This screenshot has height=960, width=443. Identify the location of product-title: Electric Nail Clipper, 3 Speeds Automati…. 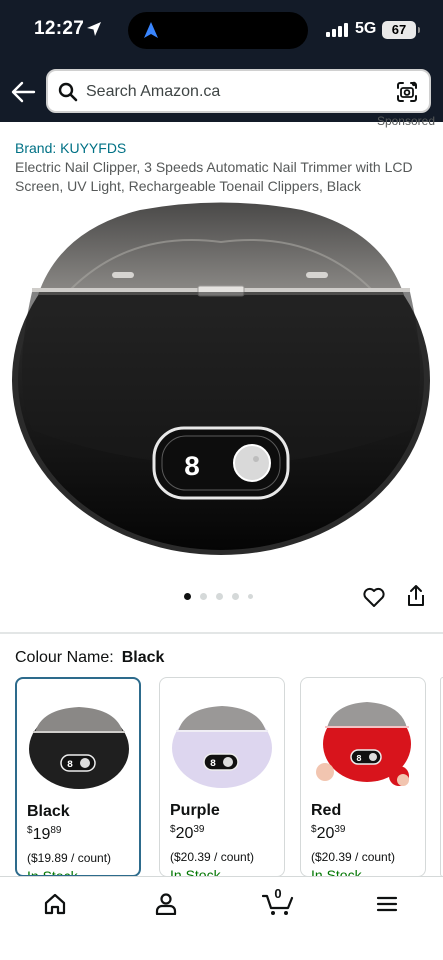
(214, 176).